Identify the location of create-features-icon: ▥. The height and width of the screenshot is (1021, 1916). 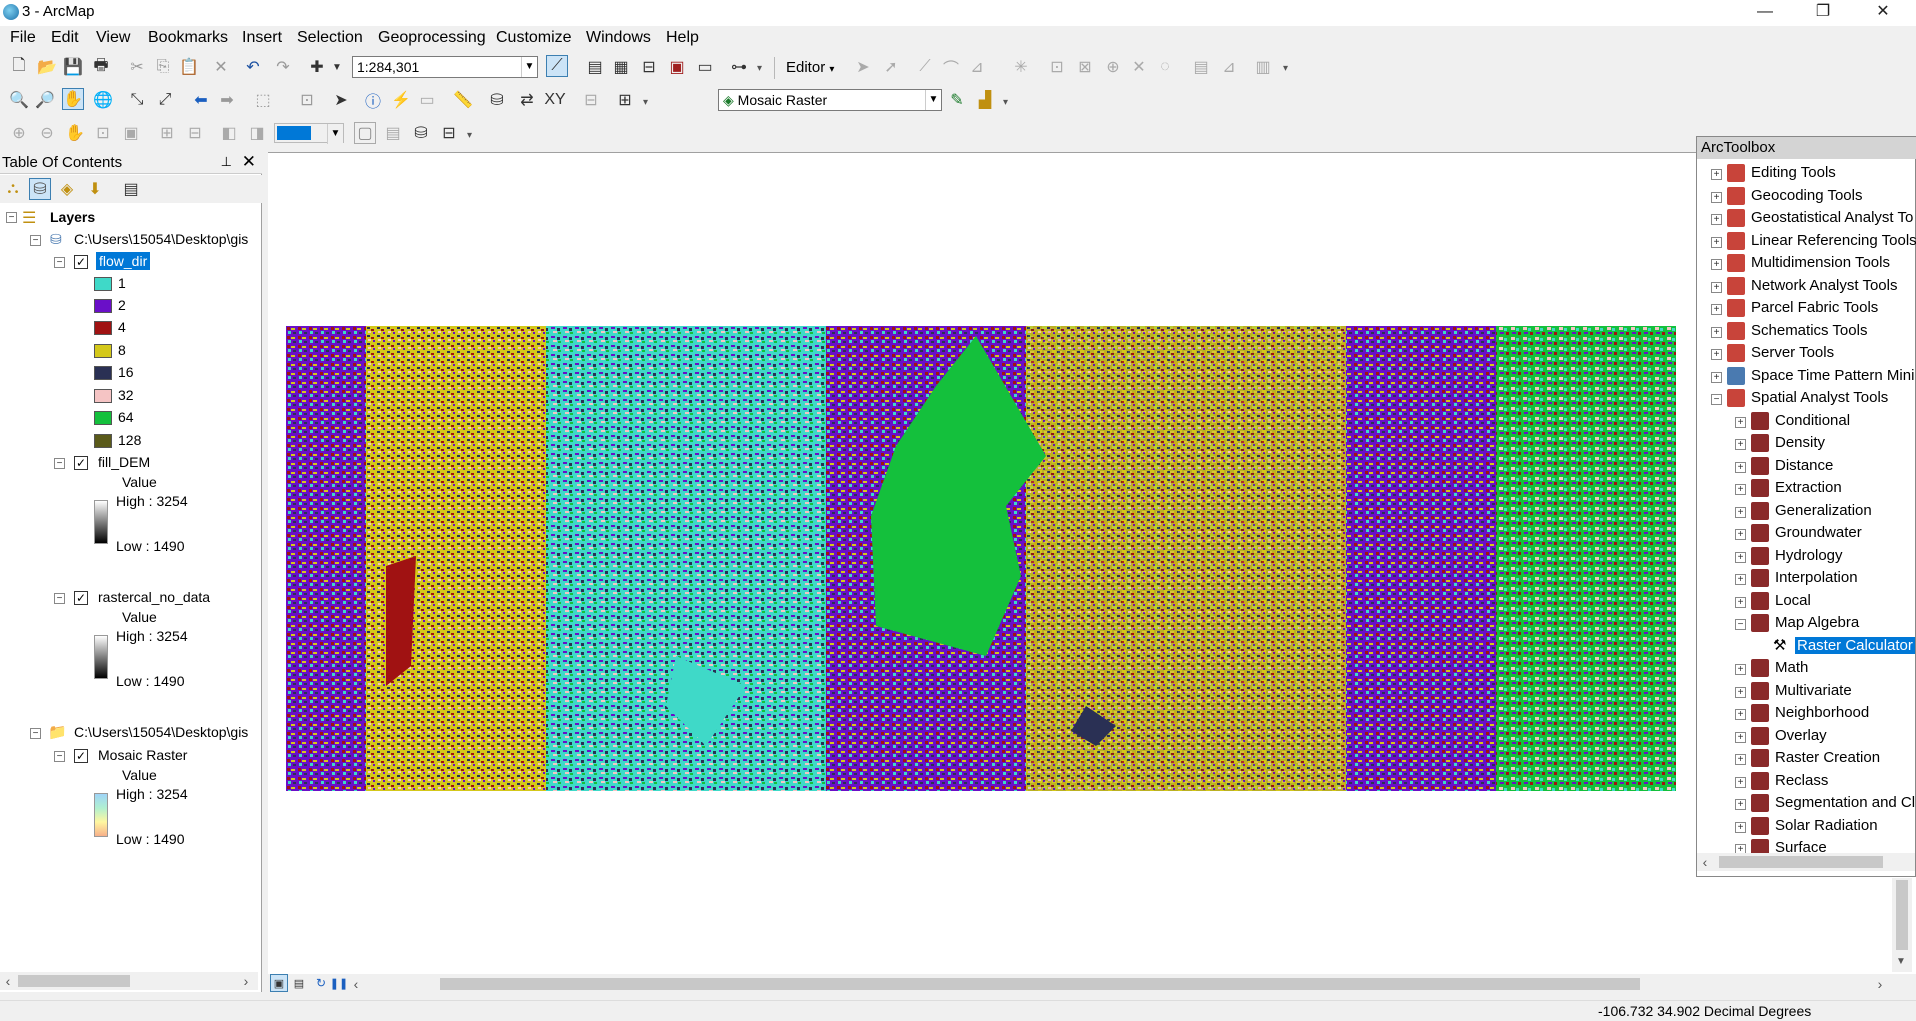
(1263, 67).